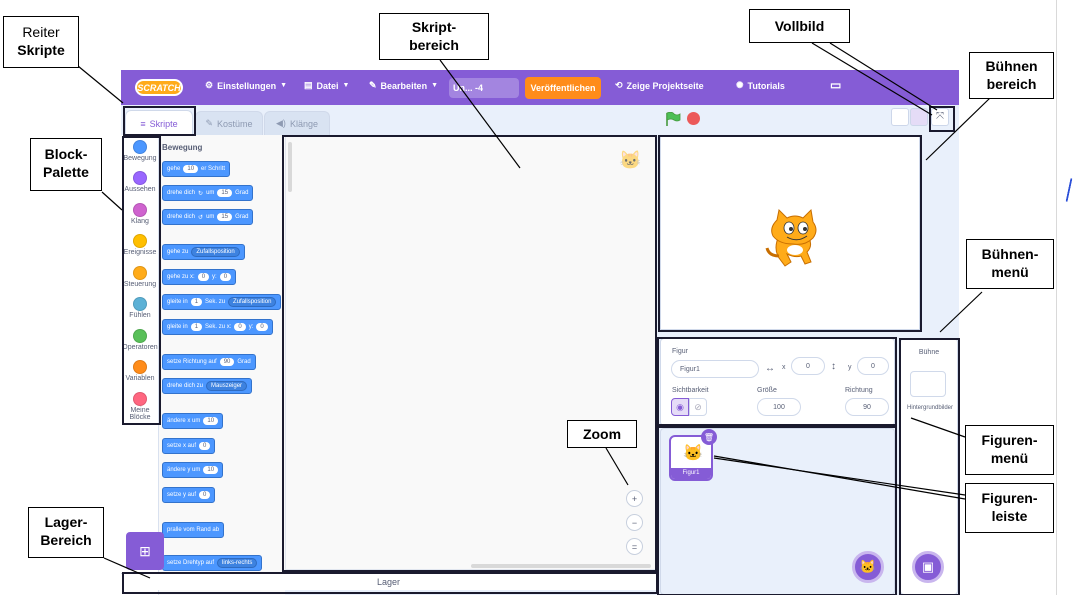 Image resolution: width=1075 pixels, height=595 pixels. What do you see at coordinates (434, 36) in the screenshot?
I see `annotation-script-area: Skript-bereich` at bounding box center [434, 36].